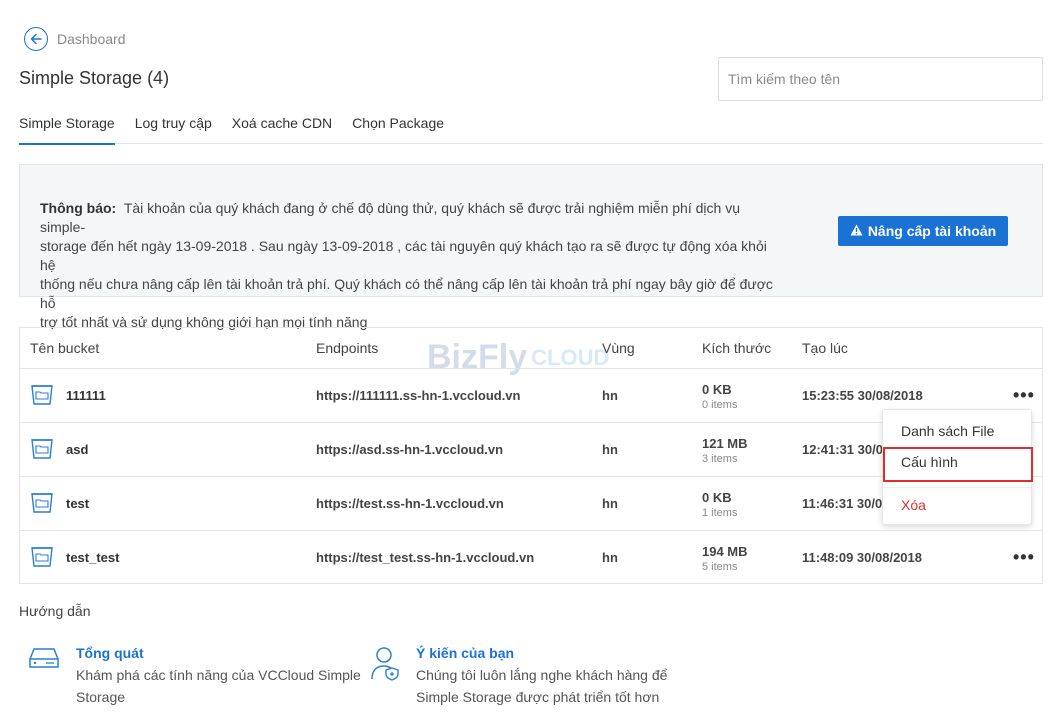 This screenshot has width=1054, height=718. Describe the element at coordinates (410, 503) in the screenshot. I see `bucket-endpoint: https://test.ss-hn-1.vccloud.vn` at that location.